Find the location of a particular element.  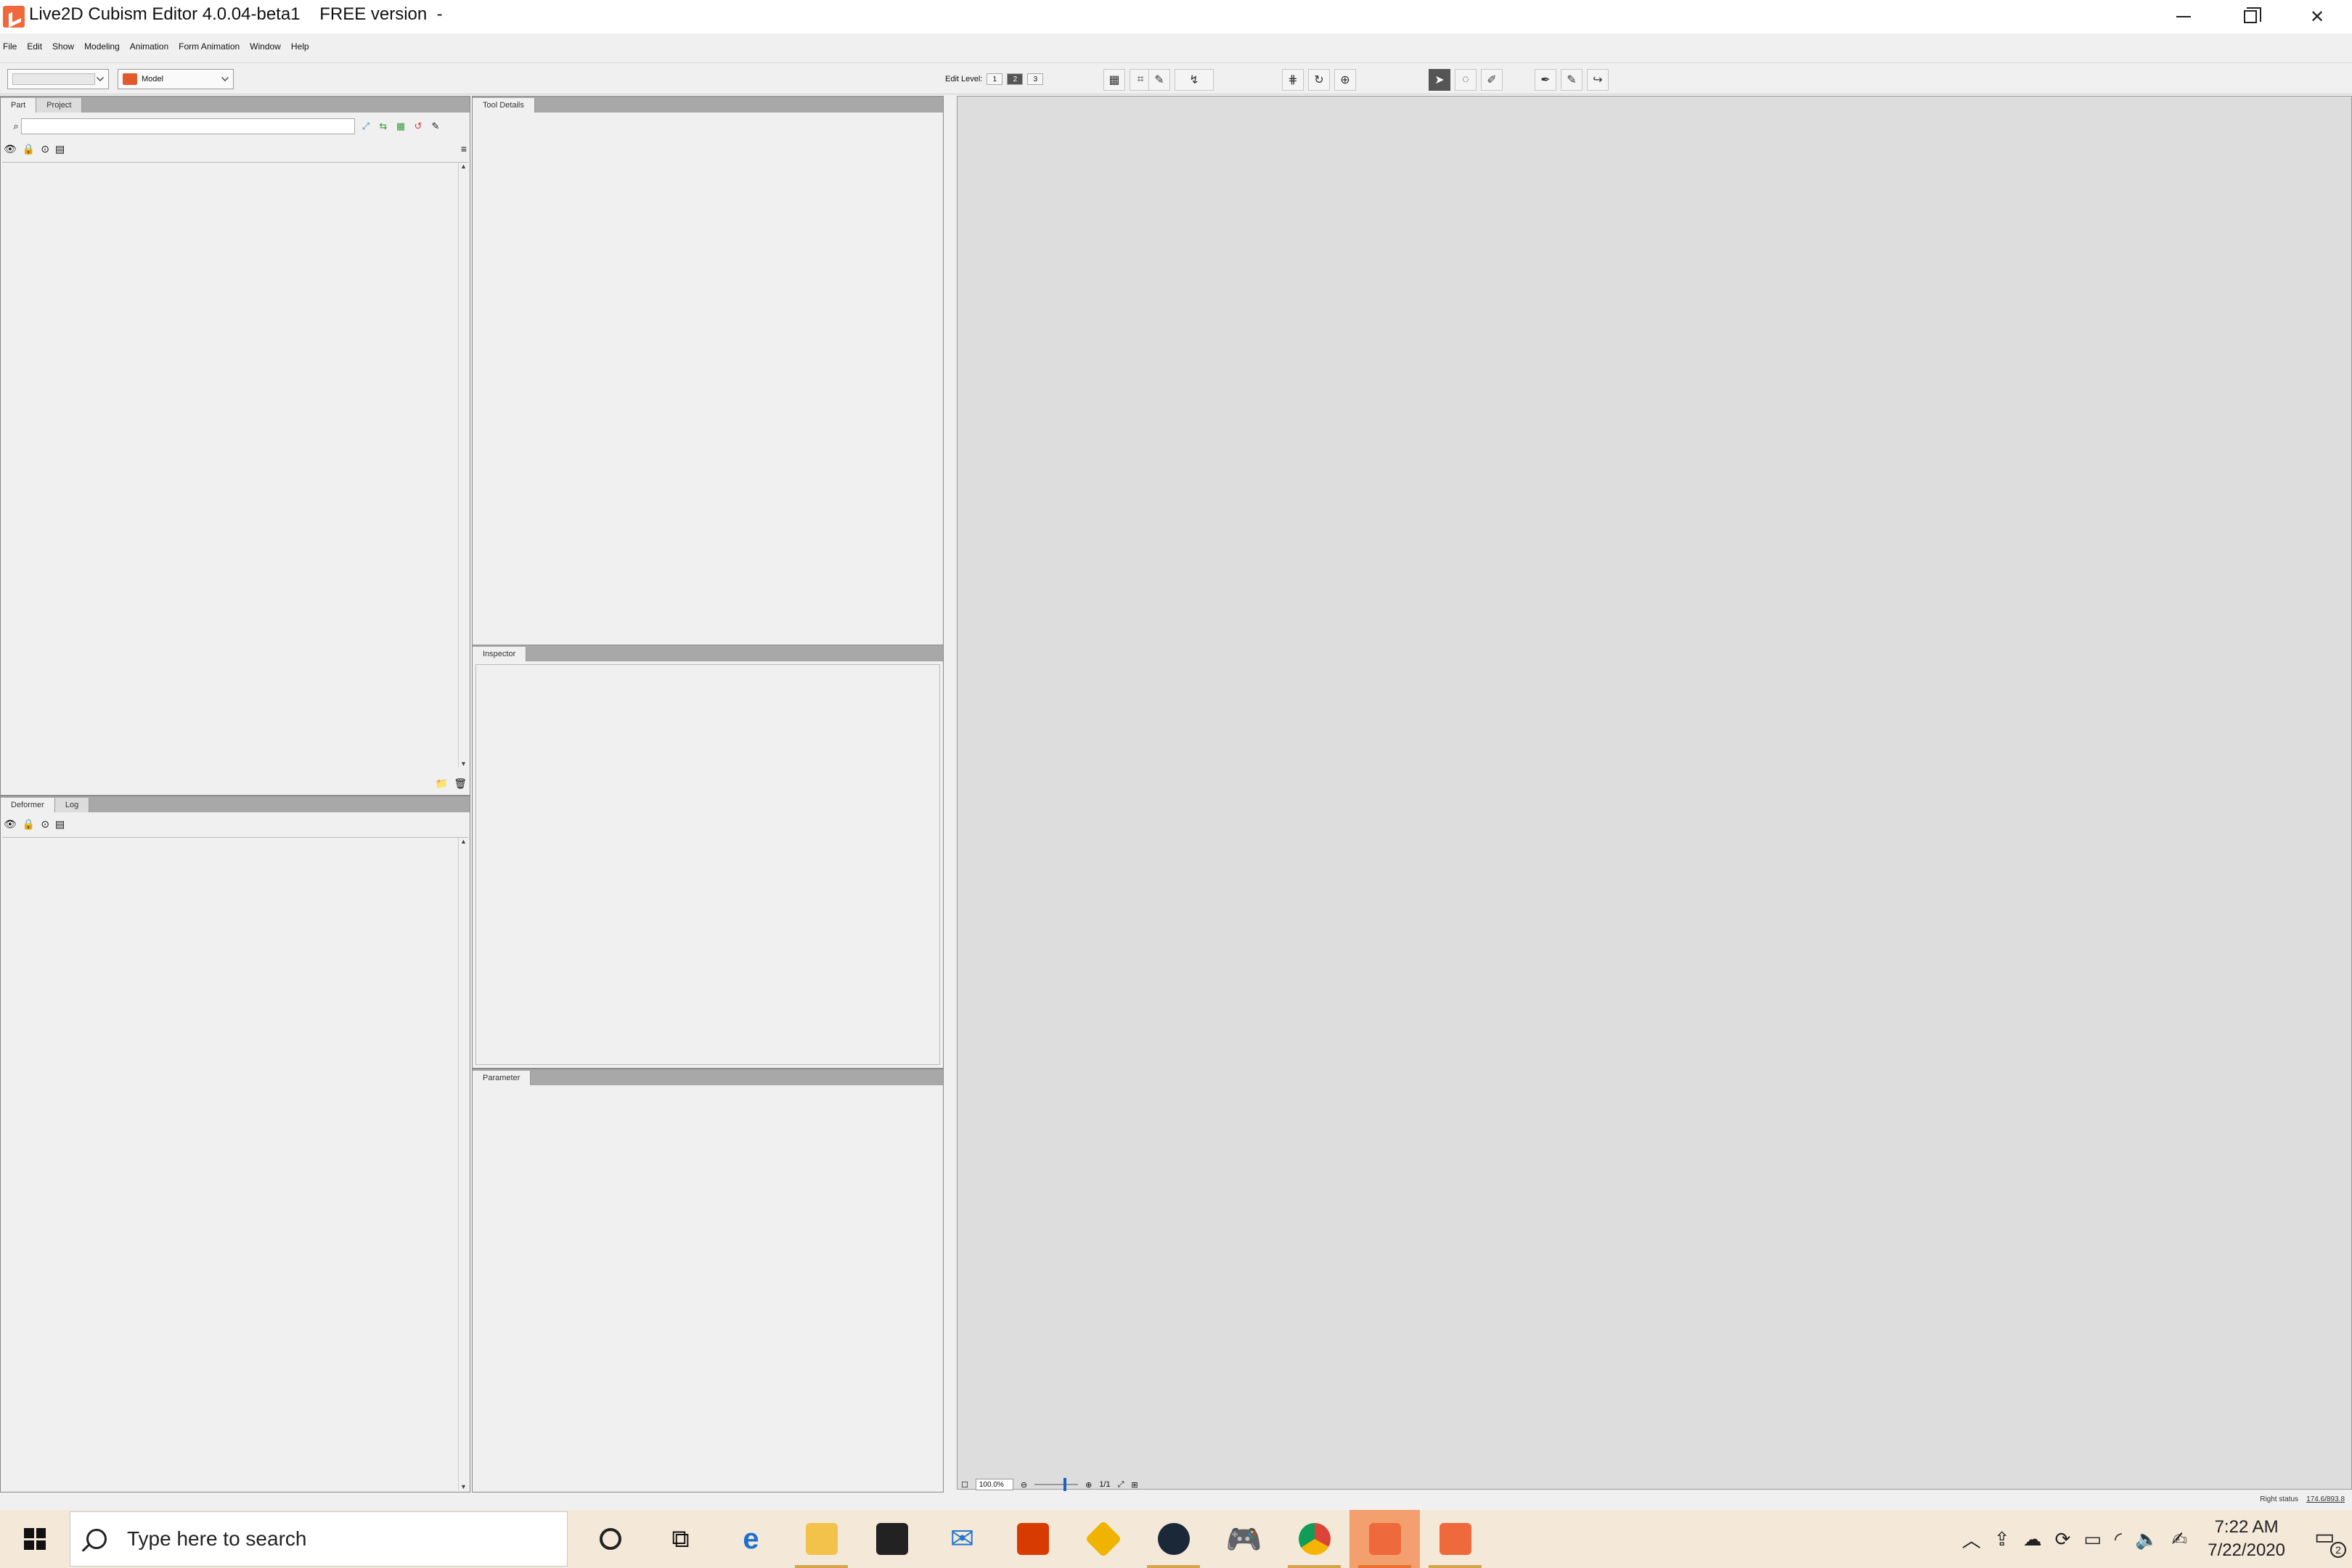

update-icon: ⟳ is located at coordinates (2063, 1540).